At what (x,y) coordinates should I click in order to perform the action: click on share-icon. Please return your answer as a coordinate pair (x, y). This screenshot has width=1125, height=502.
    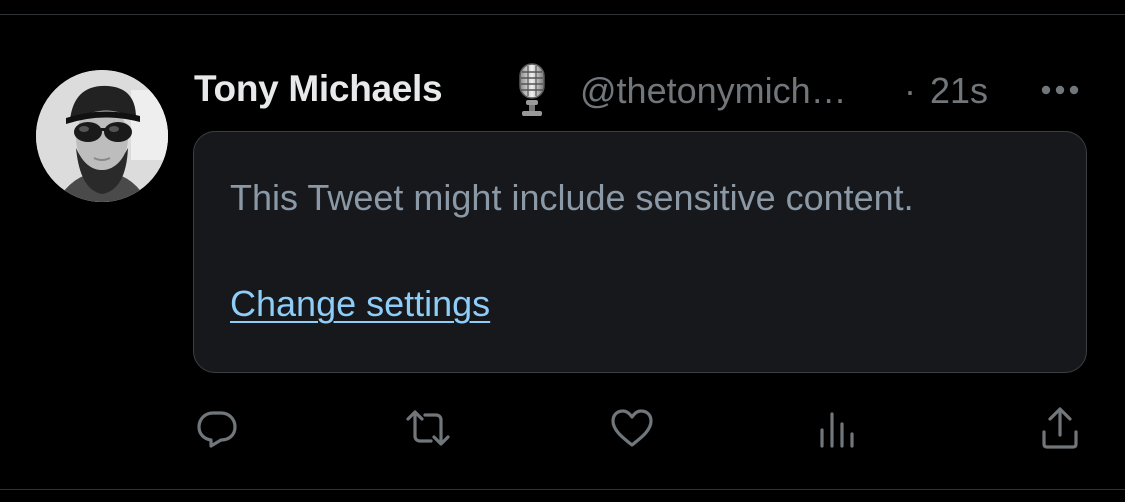
    Looking at the image, I should click on (1060, 428).